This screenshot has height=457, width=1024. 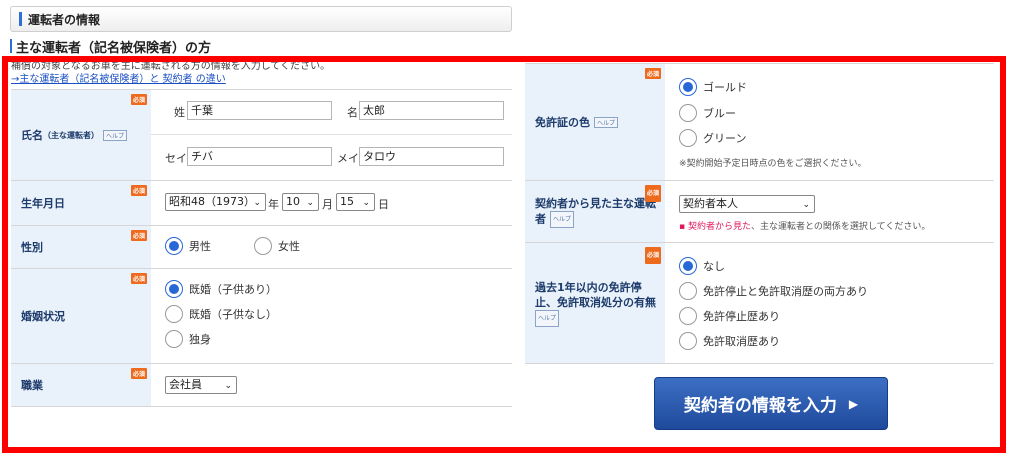 I want to click on sub-heading: 主な運転者（記名被保険者）の方, so click(x=111, y=47).